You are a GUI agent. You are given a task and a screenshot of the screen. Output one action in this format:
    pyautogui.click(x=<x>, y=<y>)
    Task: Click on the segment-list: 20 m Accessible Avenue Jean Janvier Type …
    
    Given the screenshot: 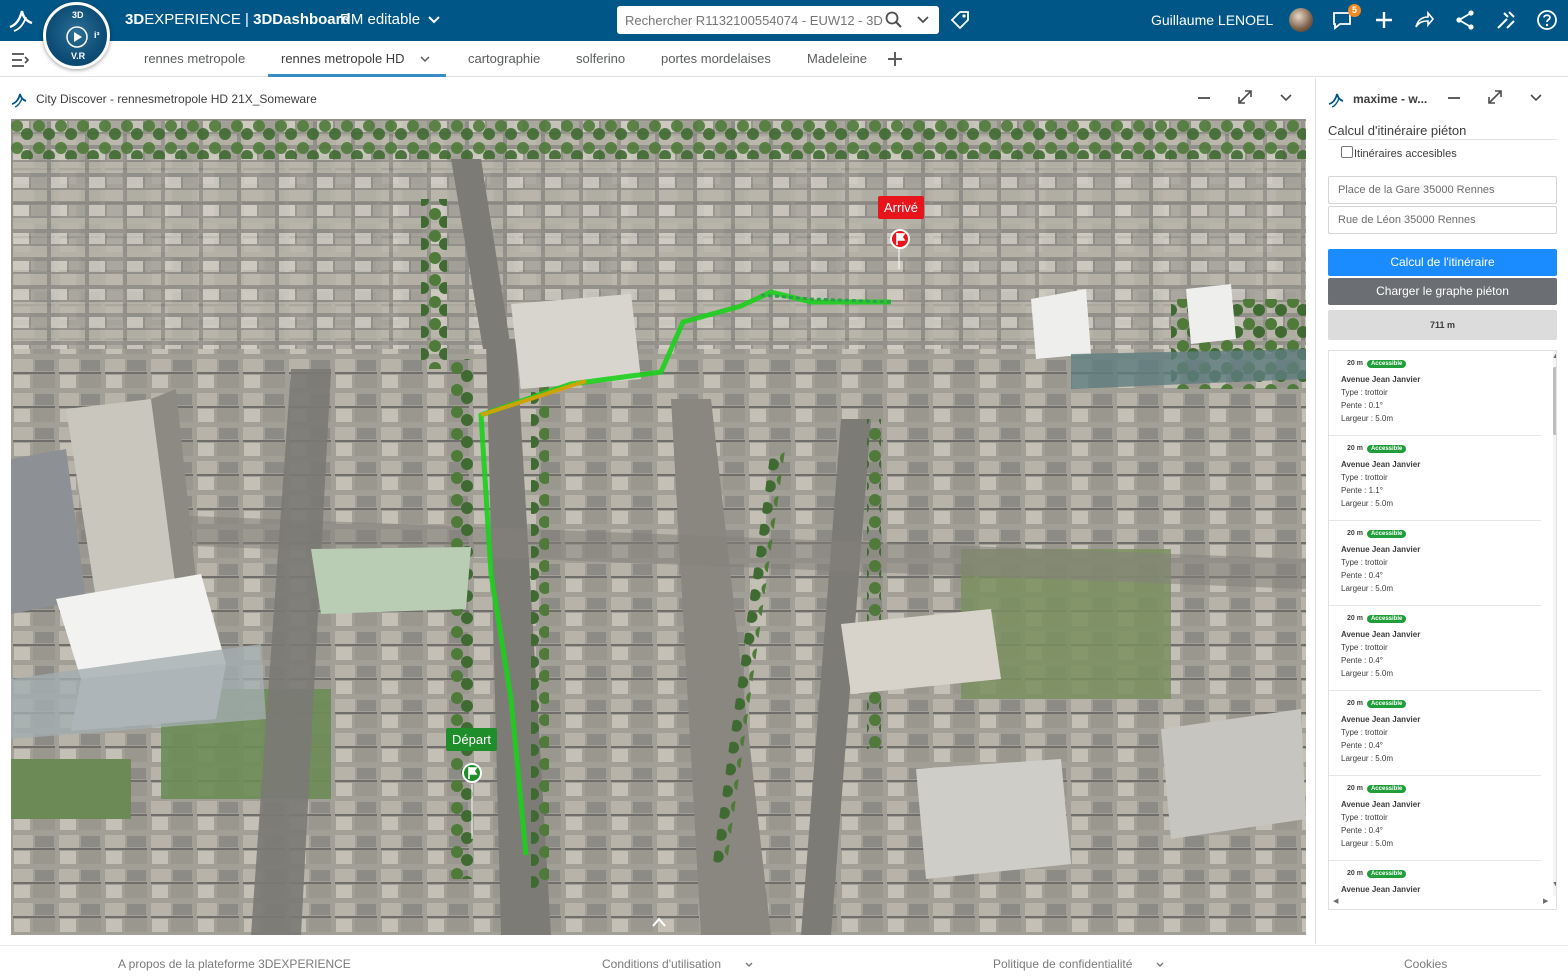 What is the action you would take?
    pyautogui.click(x=1442, y=630)
    